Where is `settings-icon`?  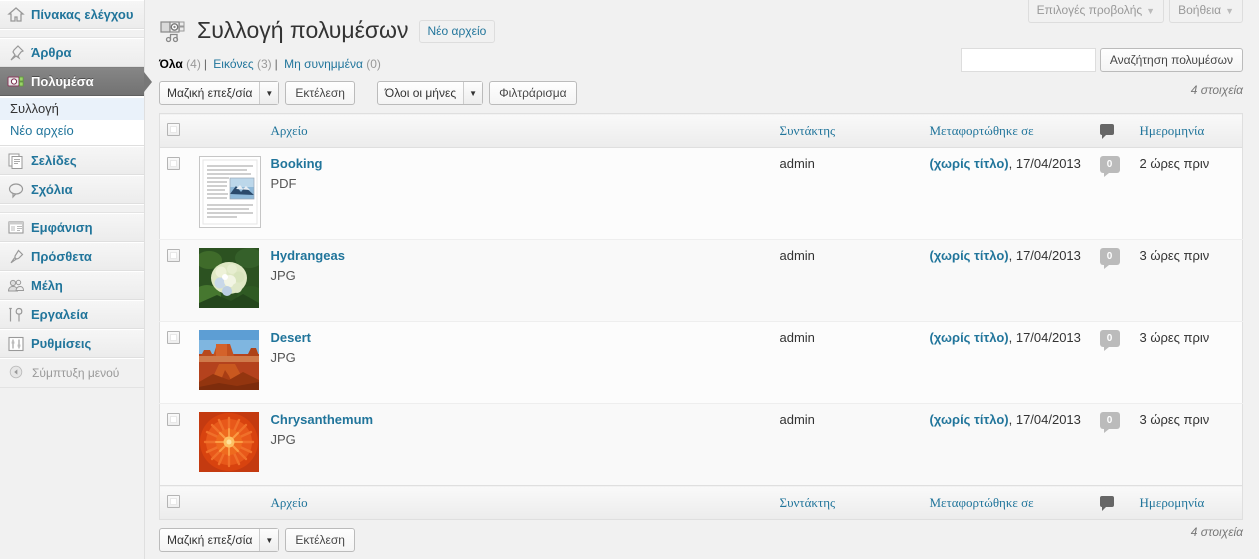
settings-icon is located at coordinates (16, 344).